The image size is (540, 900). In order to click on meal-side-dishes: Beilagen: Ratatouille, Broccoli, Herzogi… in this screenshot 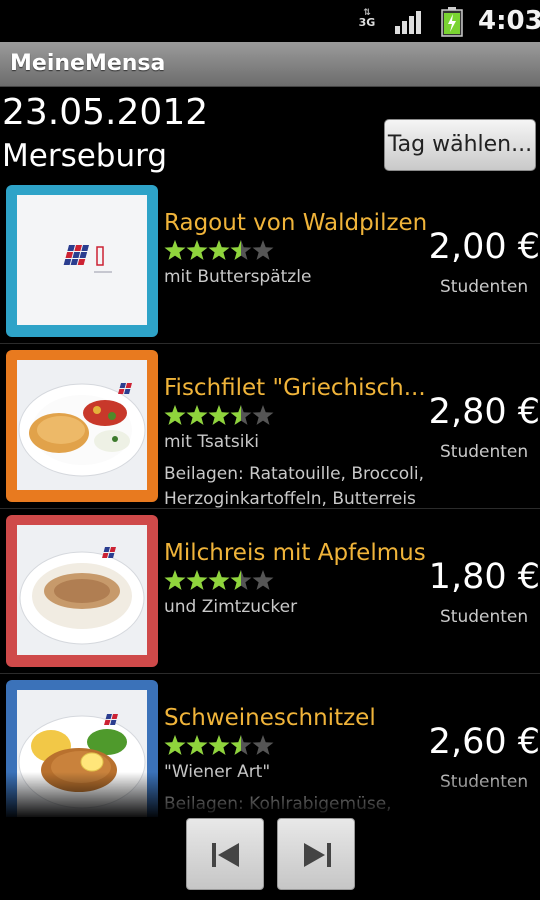, I will do `click(294, 486)`.